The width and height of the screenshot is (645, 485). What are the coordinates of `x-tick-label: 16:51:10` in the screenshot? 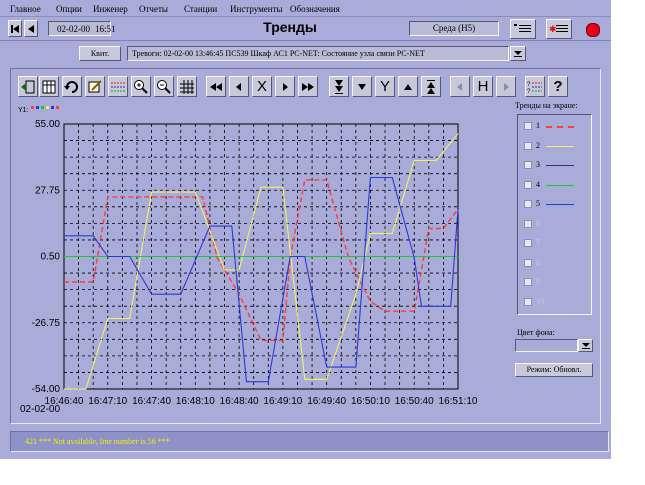 It's located at (458, 401).